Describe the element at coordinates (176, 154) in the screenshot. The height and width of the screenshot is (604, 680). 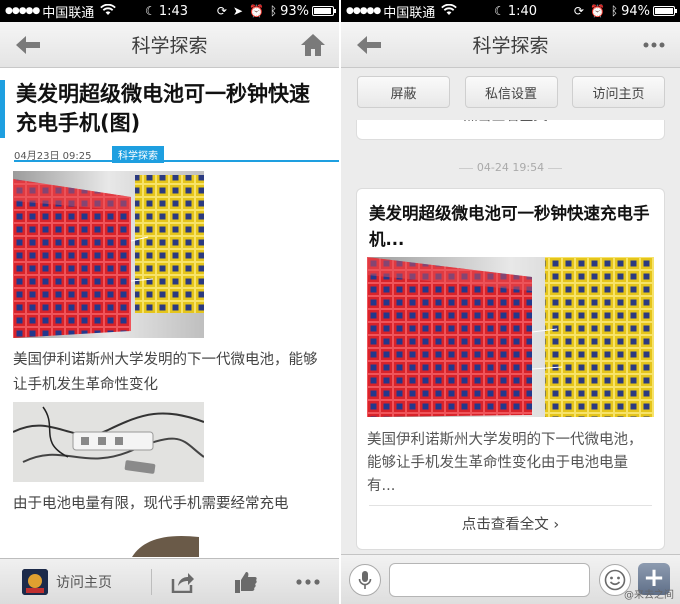
I see `article-meta: 04月23日 09:25 科学探索` at that location.